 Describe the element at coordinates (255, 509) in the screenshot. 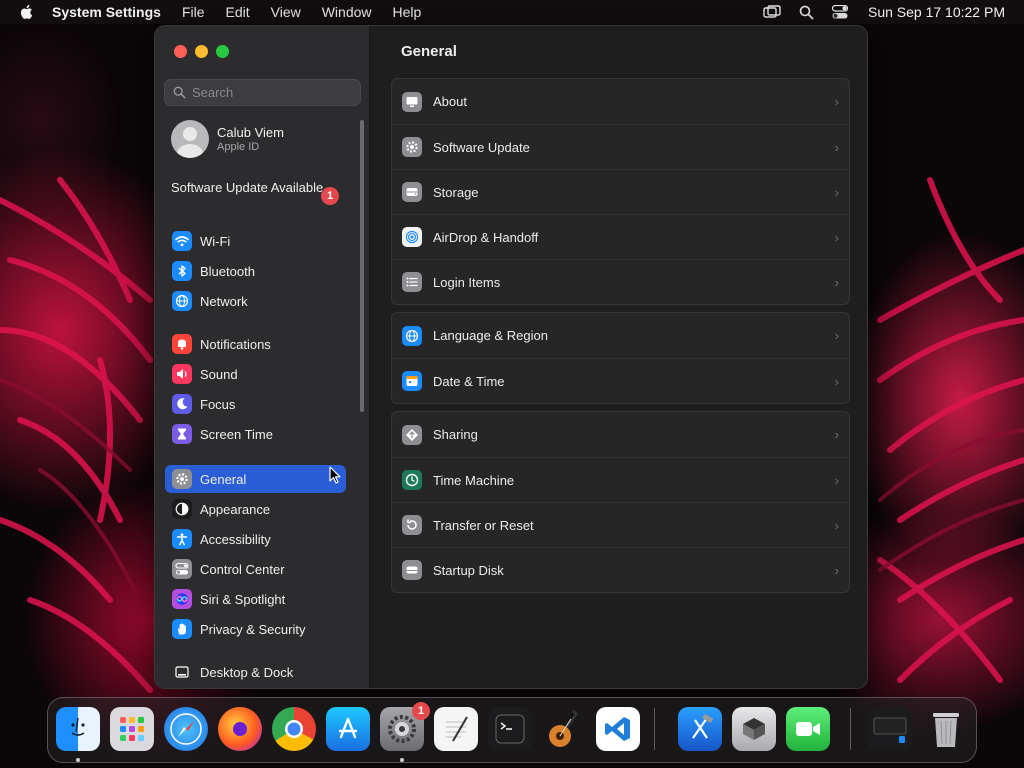

I see `sidebar-item-appearance: Appearance` at that location.